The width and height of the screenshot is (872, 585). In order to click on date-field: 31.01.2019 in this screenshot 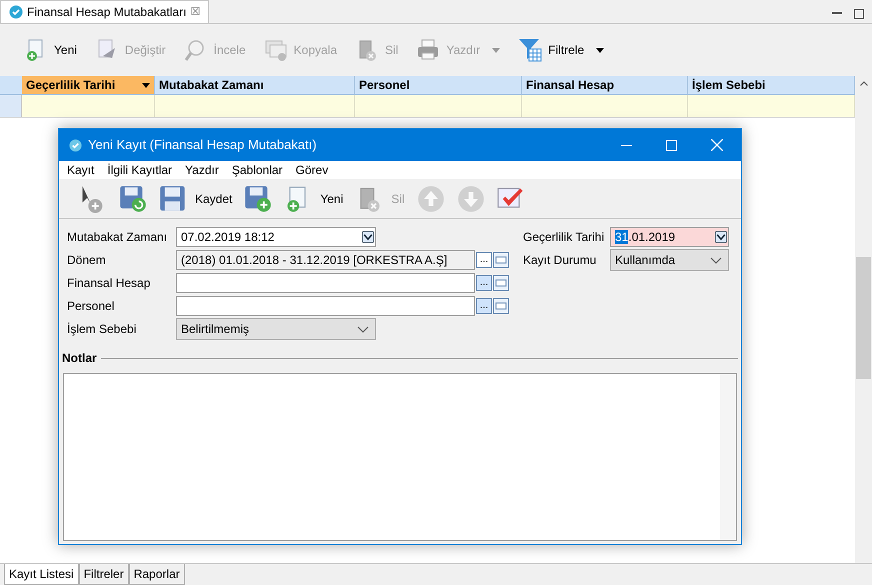, I will do `click(669, 237)`.